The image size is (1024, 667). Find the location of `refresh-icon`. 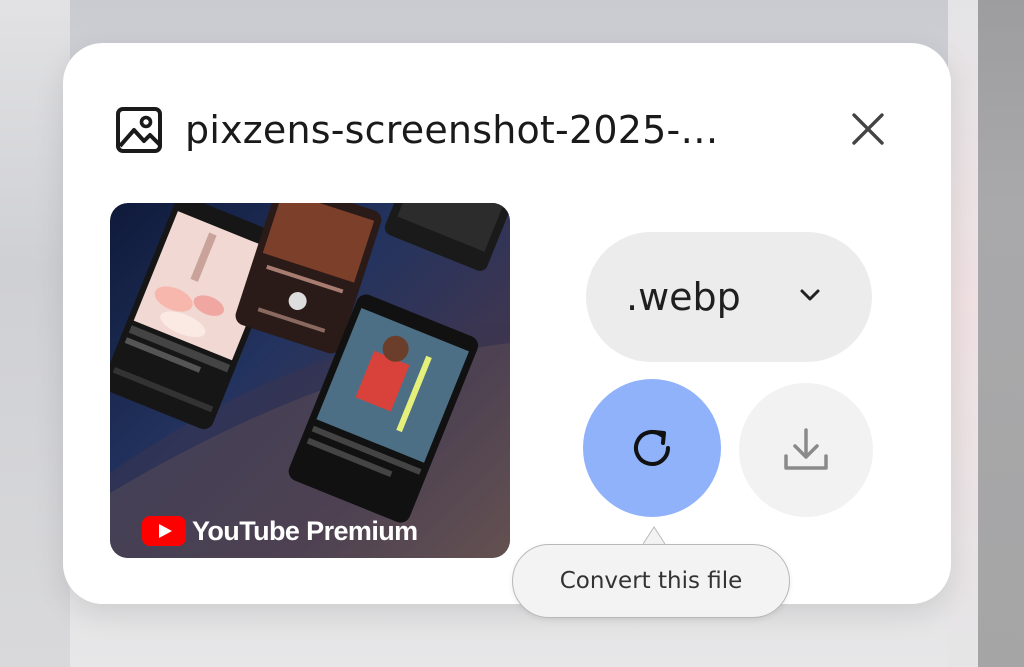

refresh-icon is located at coordinates (652, 448).